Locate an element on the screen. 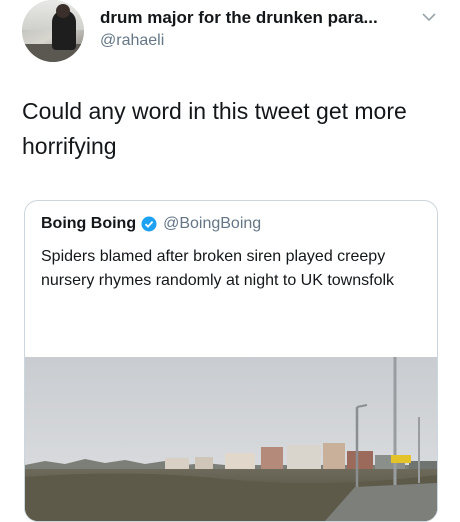  quoted-author-name: Boing Boing is located at coordinates (88, 224).